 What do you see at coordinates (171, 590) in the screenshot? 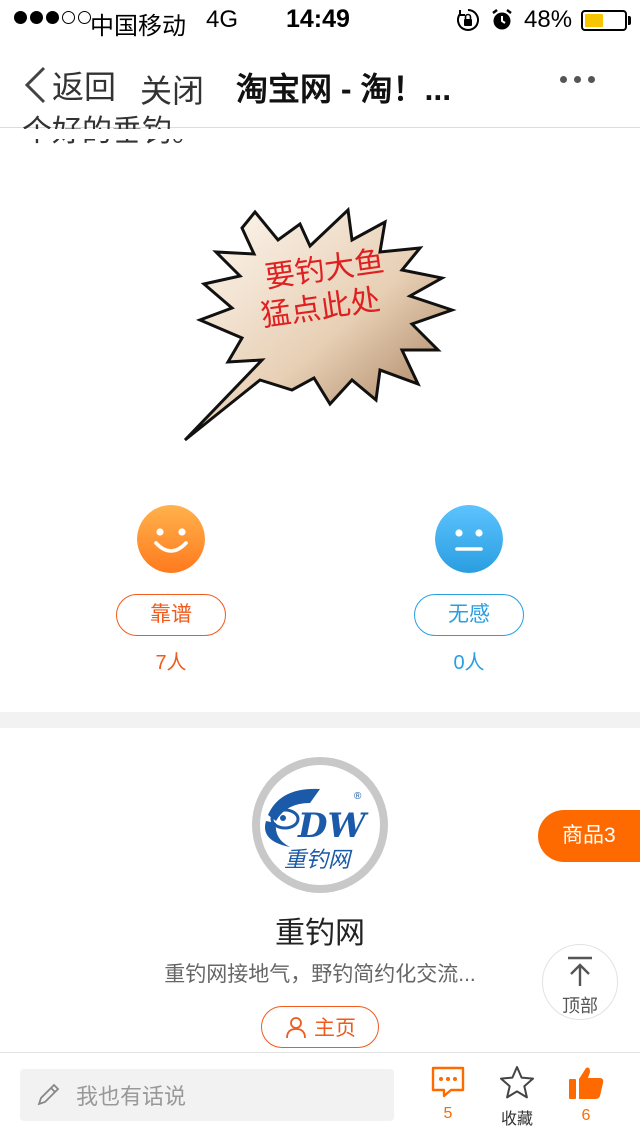
I see `reaction-reliable: 靠谱 7人` at bounding box center [171, 590].